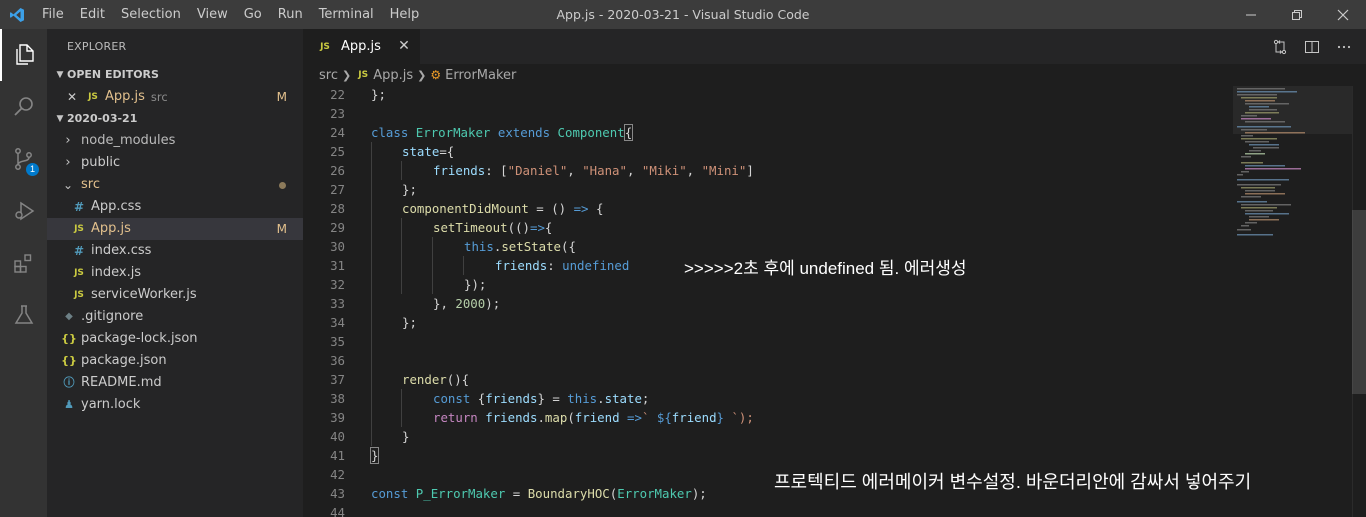 Image resolution: width=1366 pixels, height=517 pixels. I want to click on code-line-44: 44, so click(768, 510).